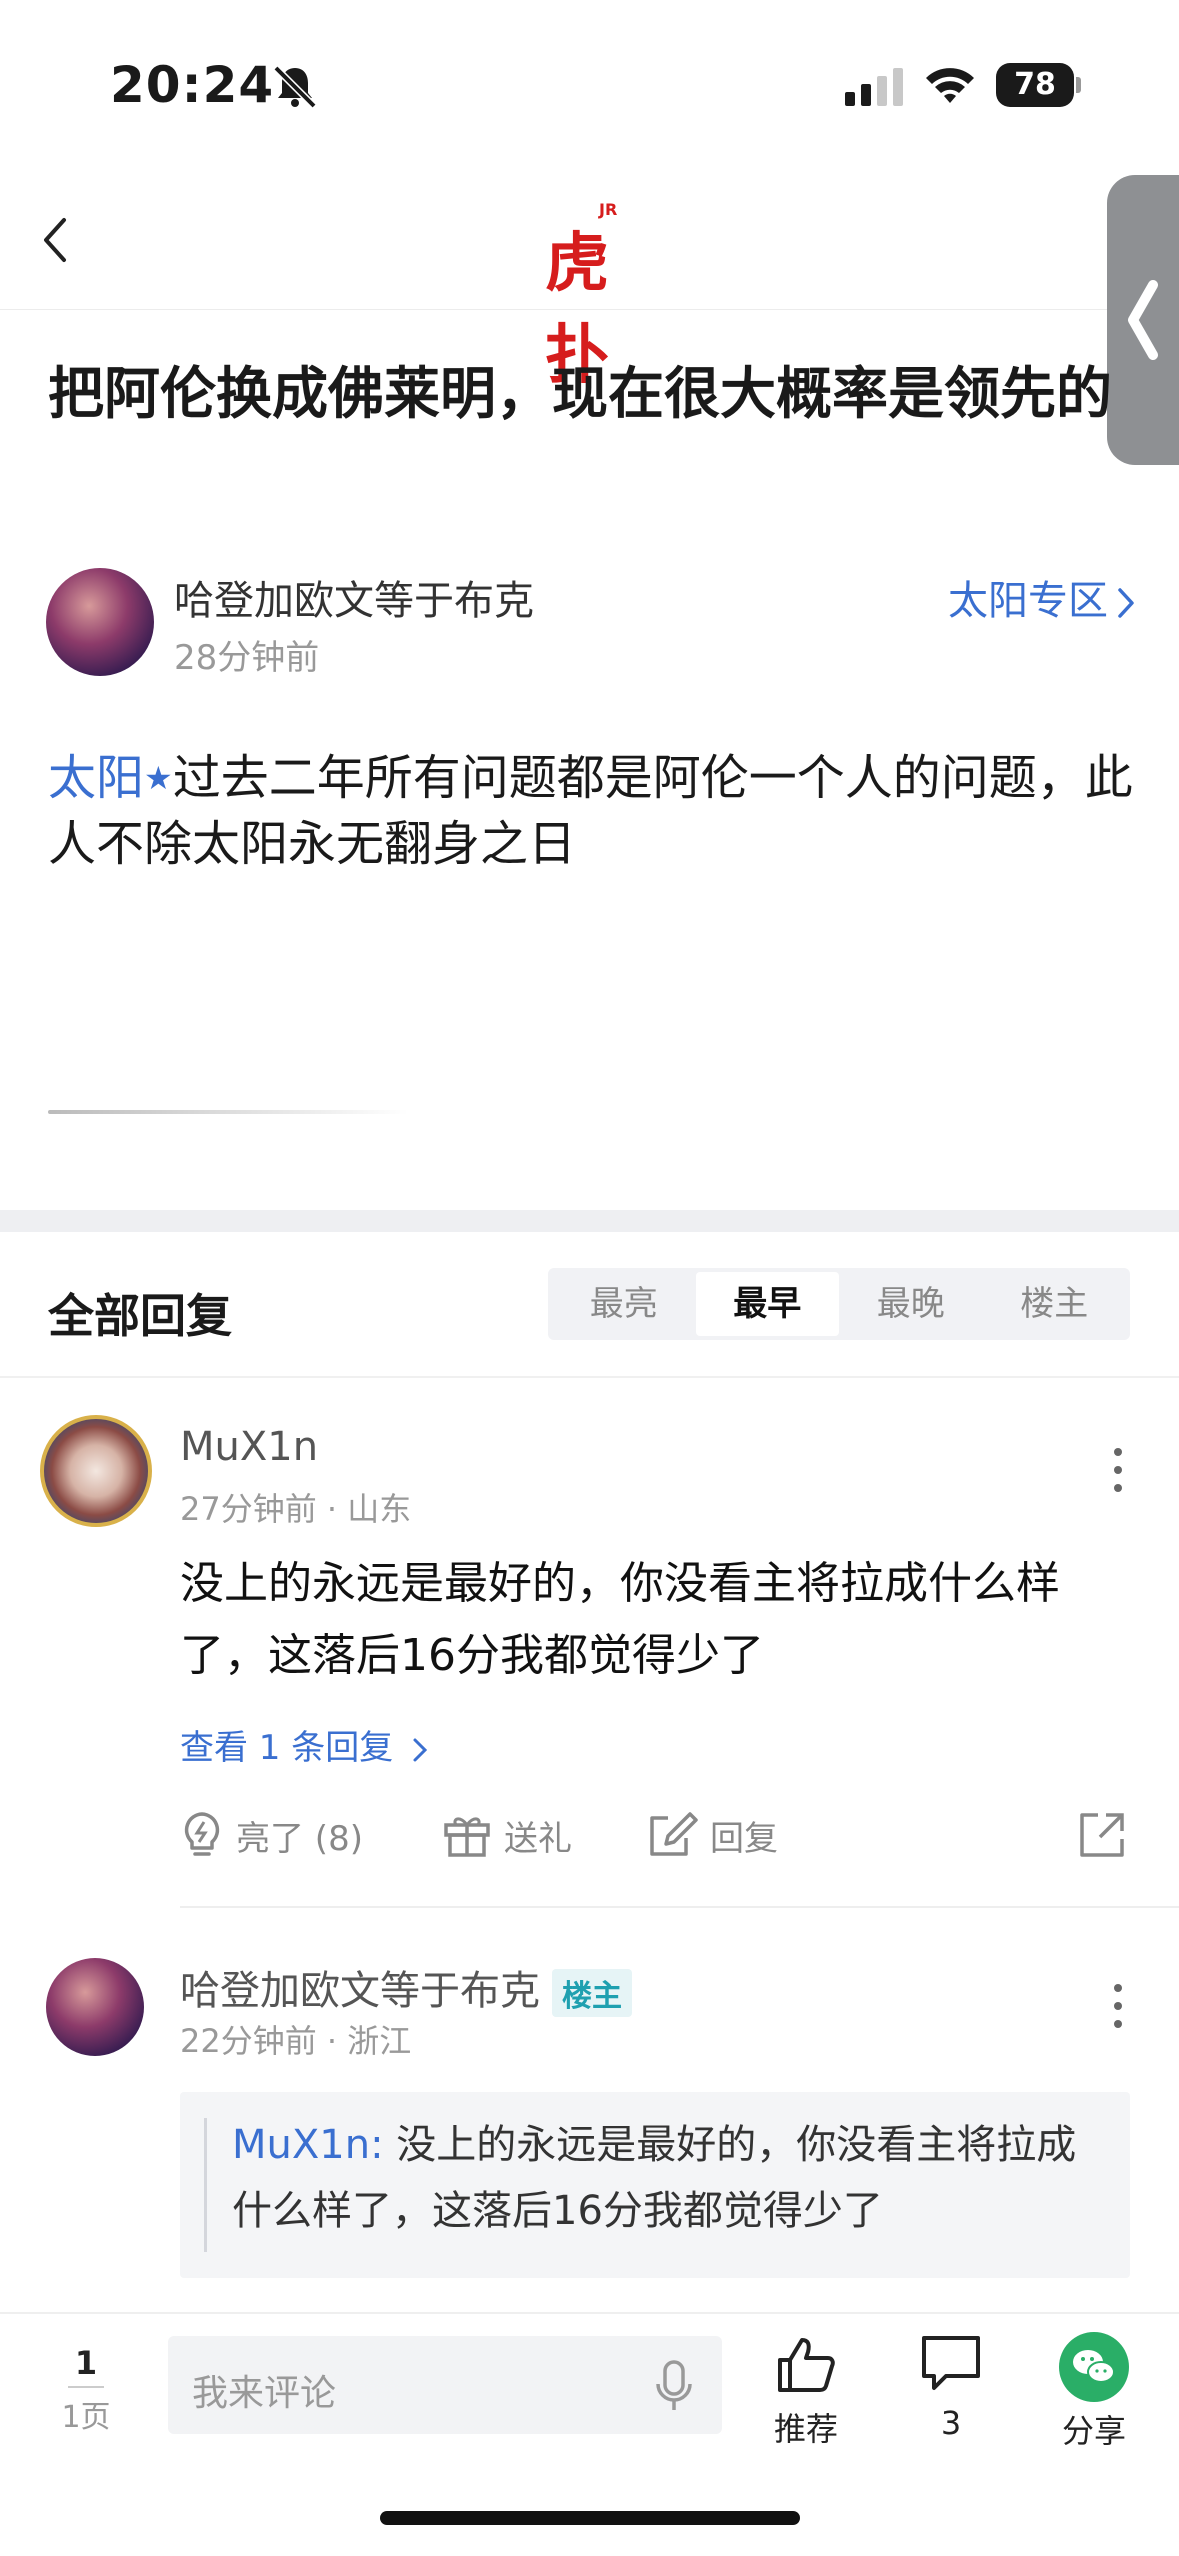  Describe the element at coordinates (590, 296) in the screenshot. I see `hupu-logo: 虎扑 JR` at that location.